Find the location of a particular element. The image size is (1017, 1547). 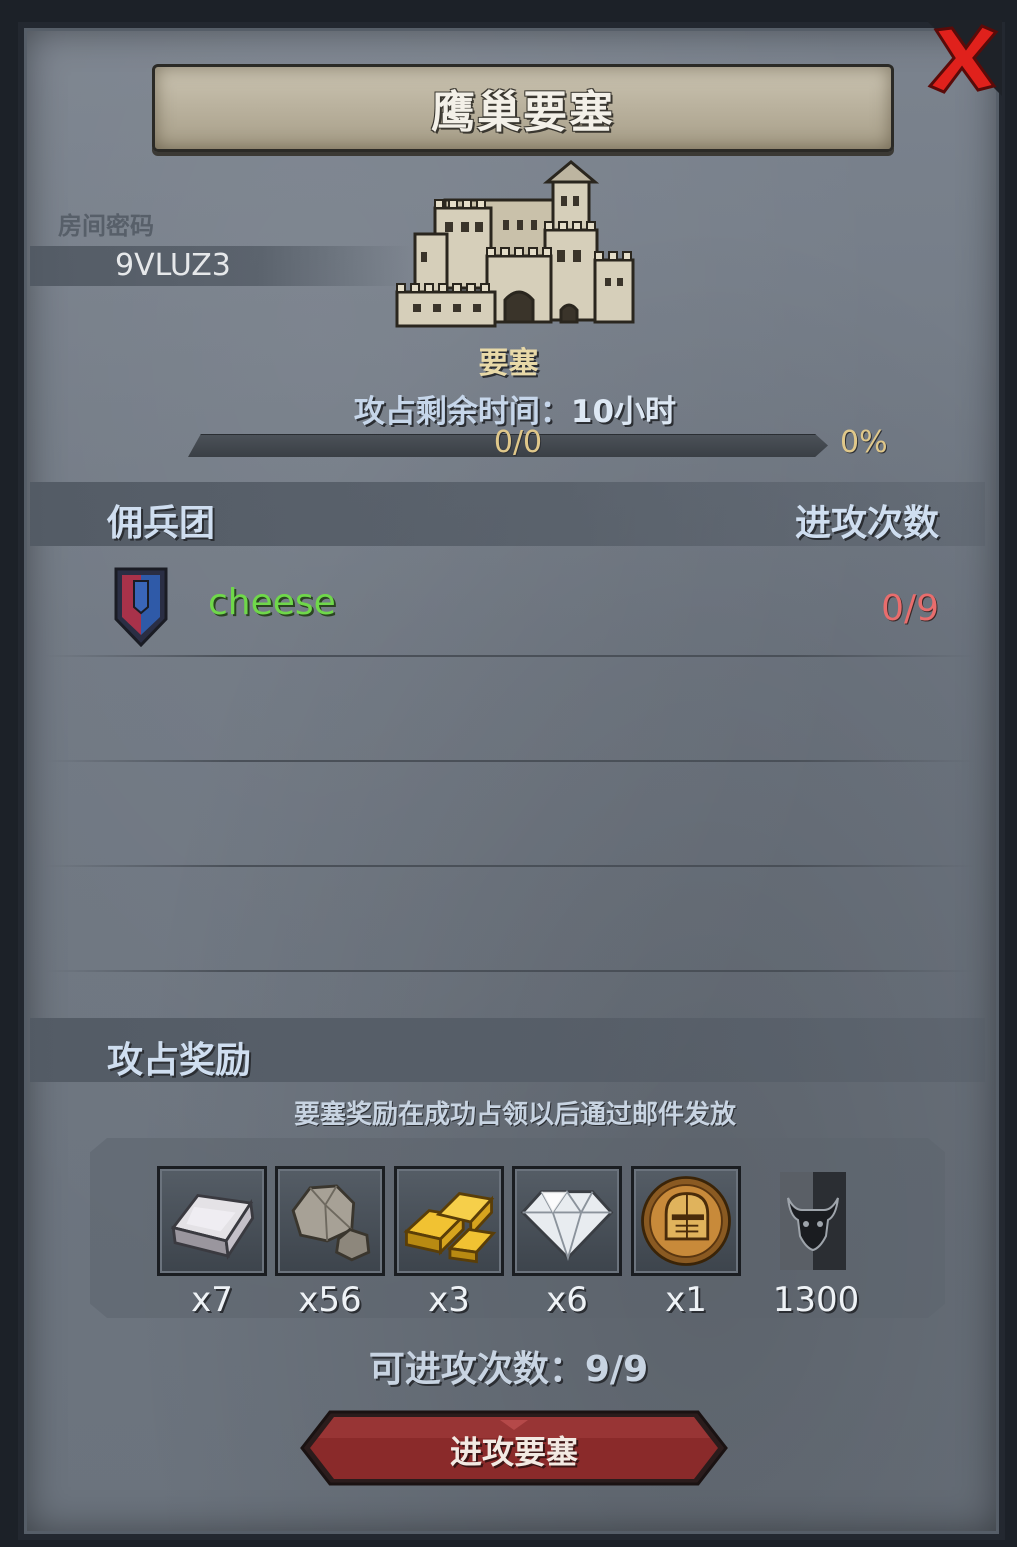

reward-item-iron is located at coordinates (212, 1221).